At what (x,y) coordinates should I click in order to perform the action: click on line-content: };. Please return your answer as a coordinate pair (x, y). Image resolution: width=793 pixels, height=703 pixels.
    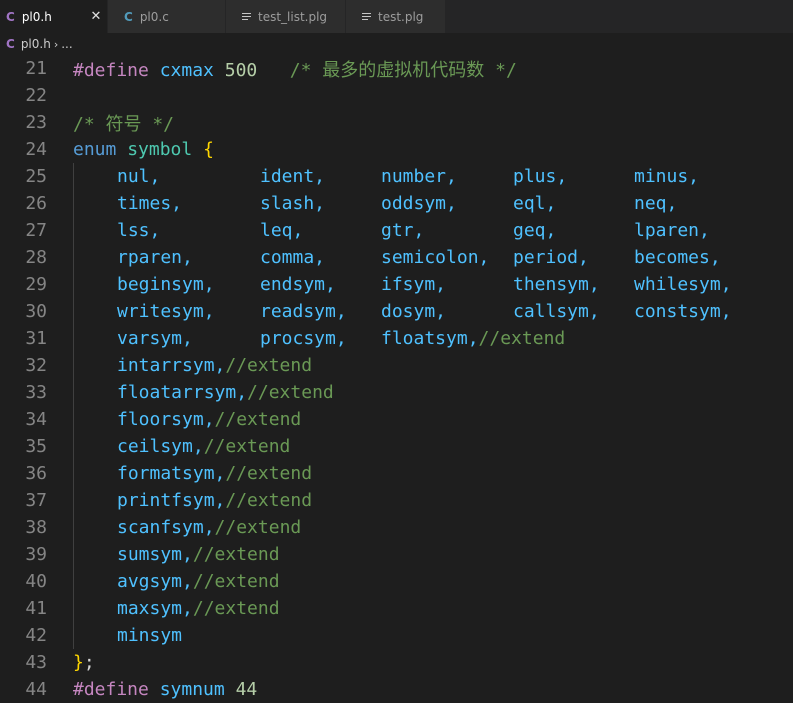
    Looking at the image, I should click on (84, 662).